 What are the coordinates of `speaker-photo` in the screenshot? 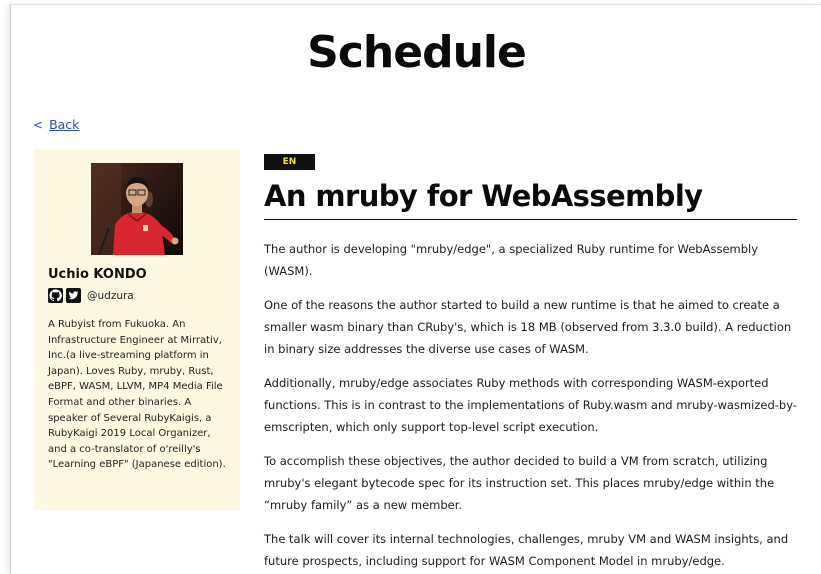 It's located at (137, 209).